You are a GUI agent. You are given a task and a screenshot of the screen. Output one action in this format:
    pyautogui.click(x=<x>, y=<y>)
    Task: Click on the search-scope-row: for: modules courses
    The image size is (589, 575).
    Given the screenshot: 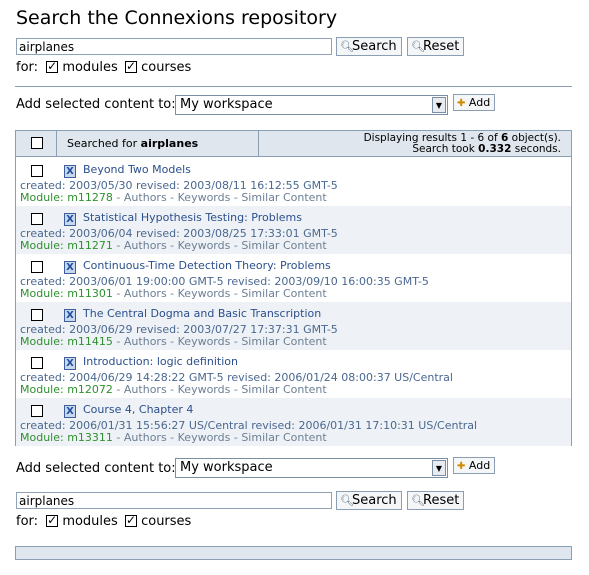 What is the action you would take?
    pyautogui.click(x=104, y=67)
    